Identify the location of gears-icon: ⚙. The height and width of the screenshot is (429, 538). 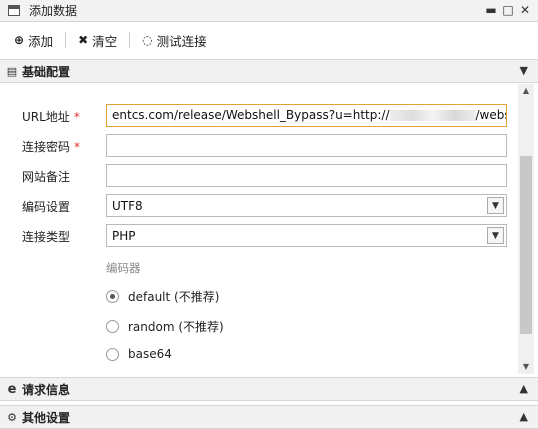
(12, 417).